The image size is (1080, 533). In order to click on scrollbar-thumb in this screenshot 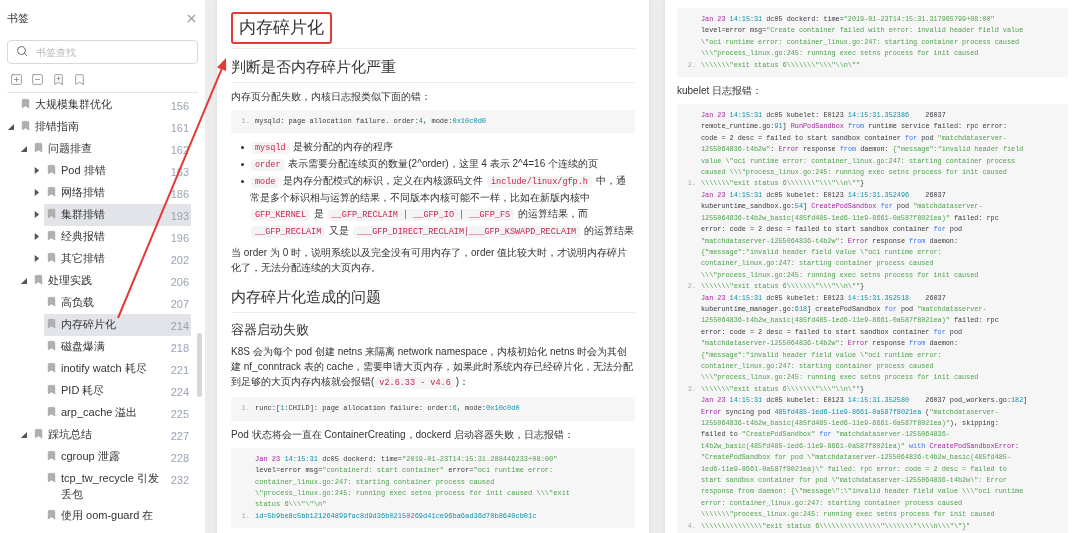, I will do `click(199, 364)`.